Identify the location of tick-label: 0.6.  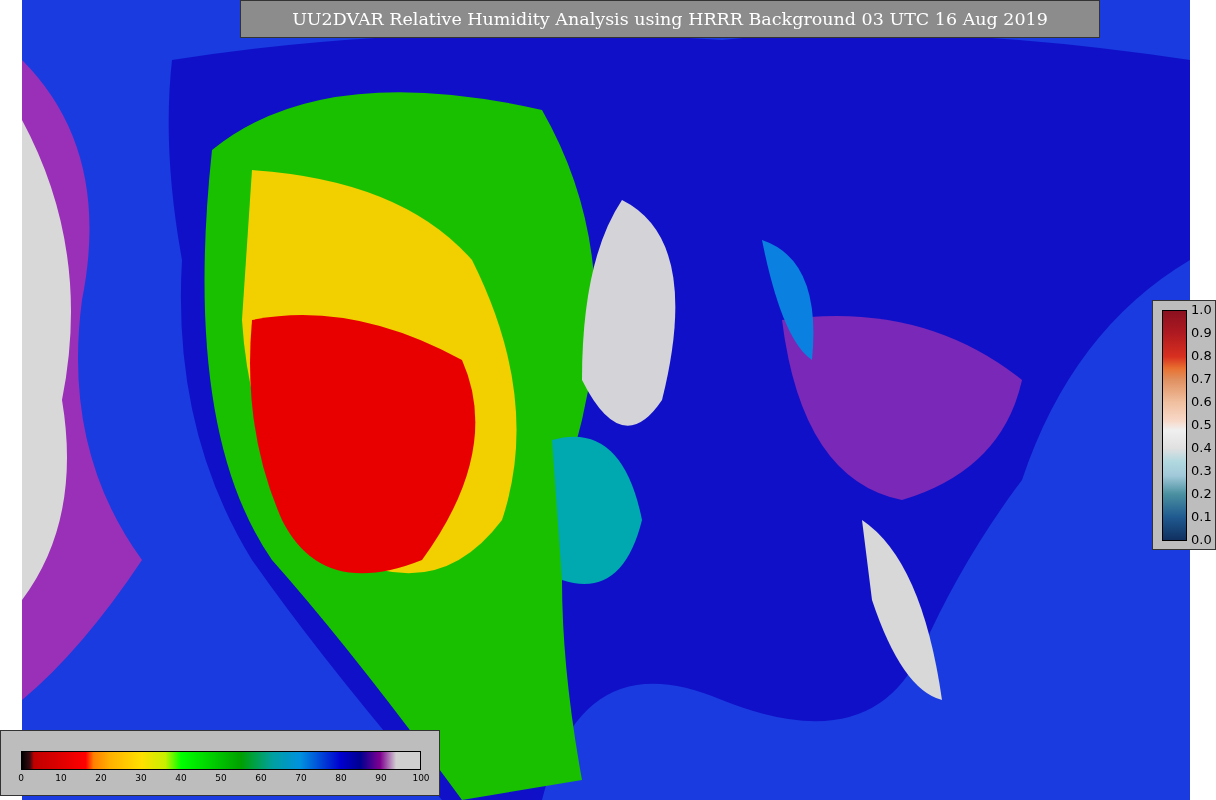
(1201, 402).